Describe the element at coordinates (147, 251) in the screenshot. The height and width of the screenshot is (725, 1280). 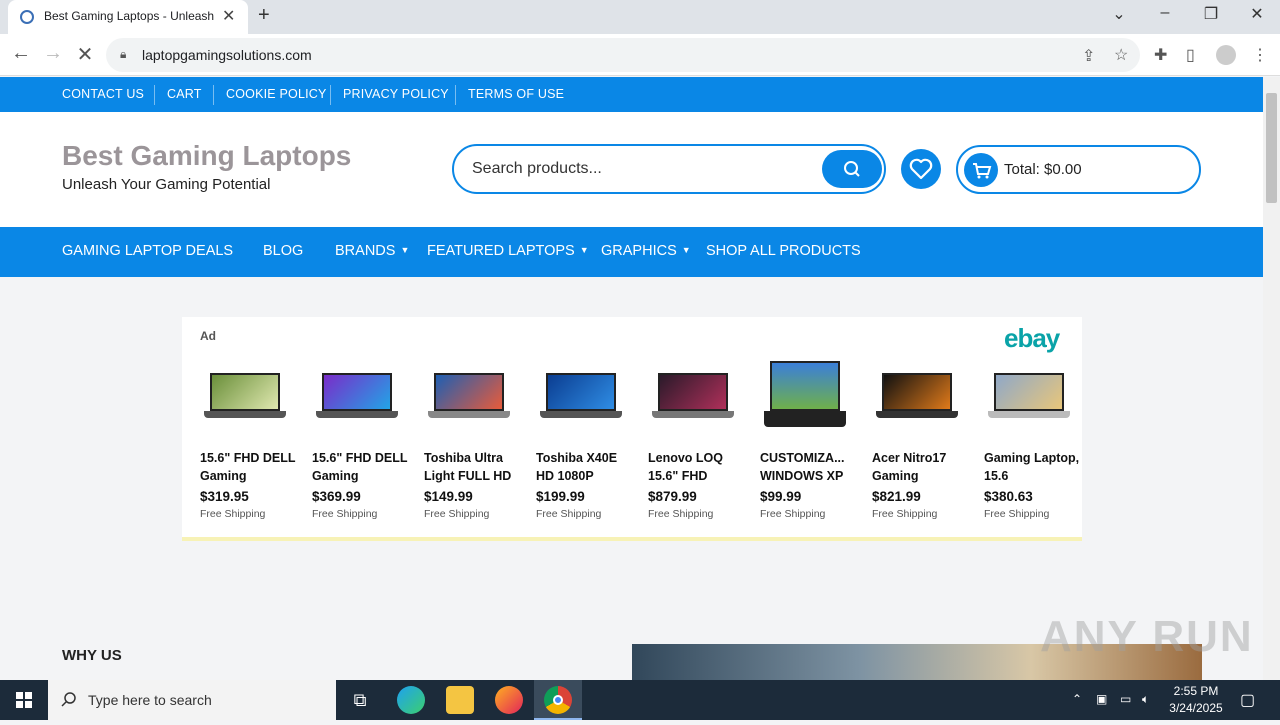
I see `nav-gaming-laptop-deals: GAMING LAPTOP DEALS` at that location.